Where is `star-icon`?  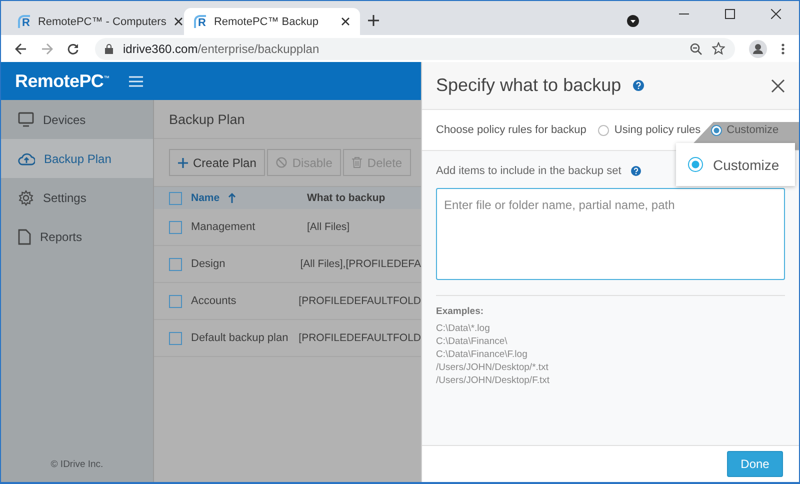 star-icon is located at coordinates (718, 48).